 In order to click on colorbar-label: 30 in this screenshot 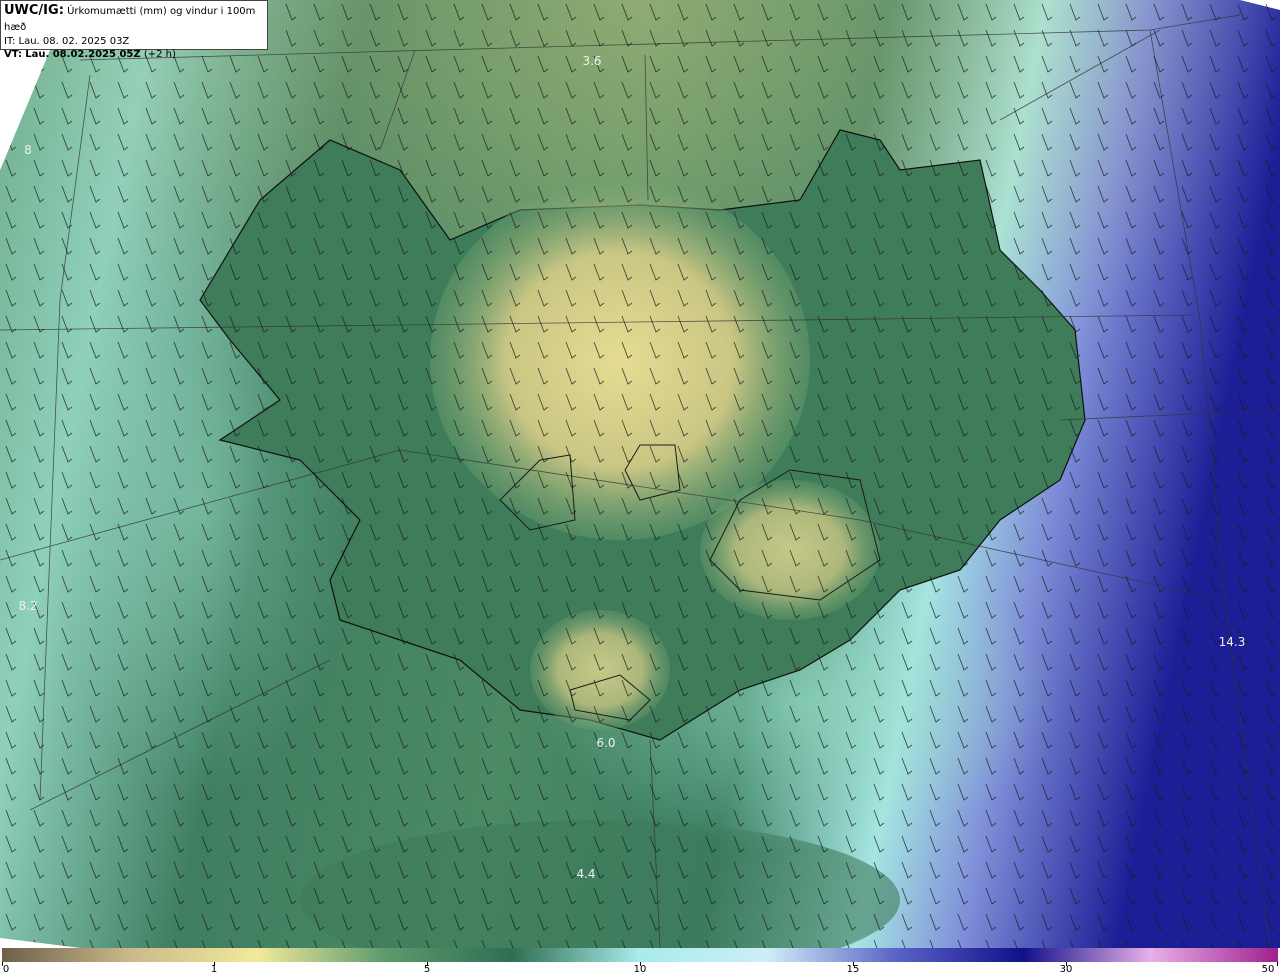, I will do `click(1066, 969)`.